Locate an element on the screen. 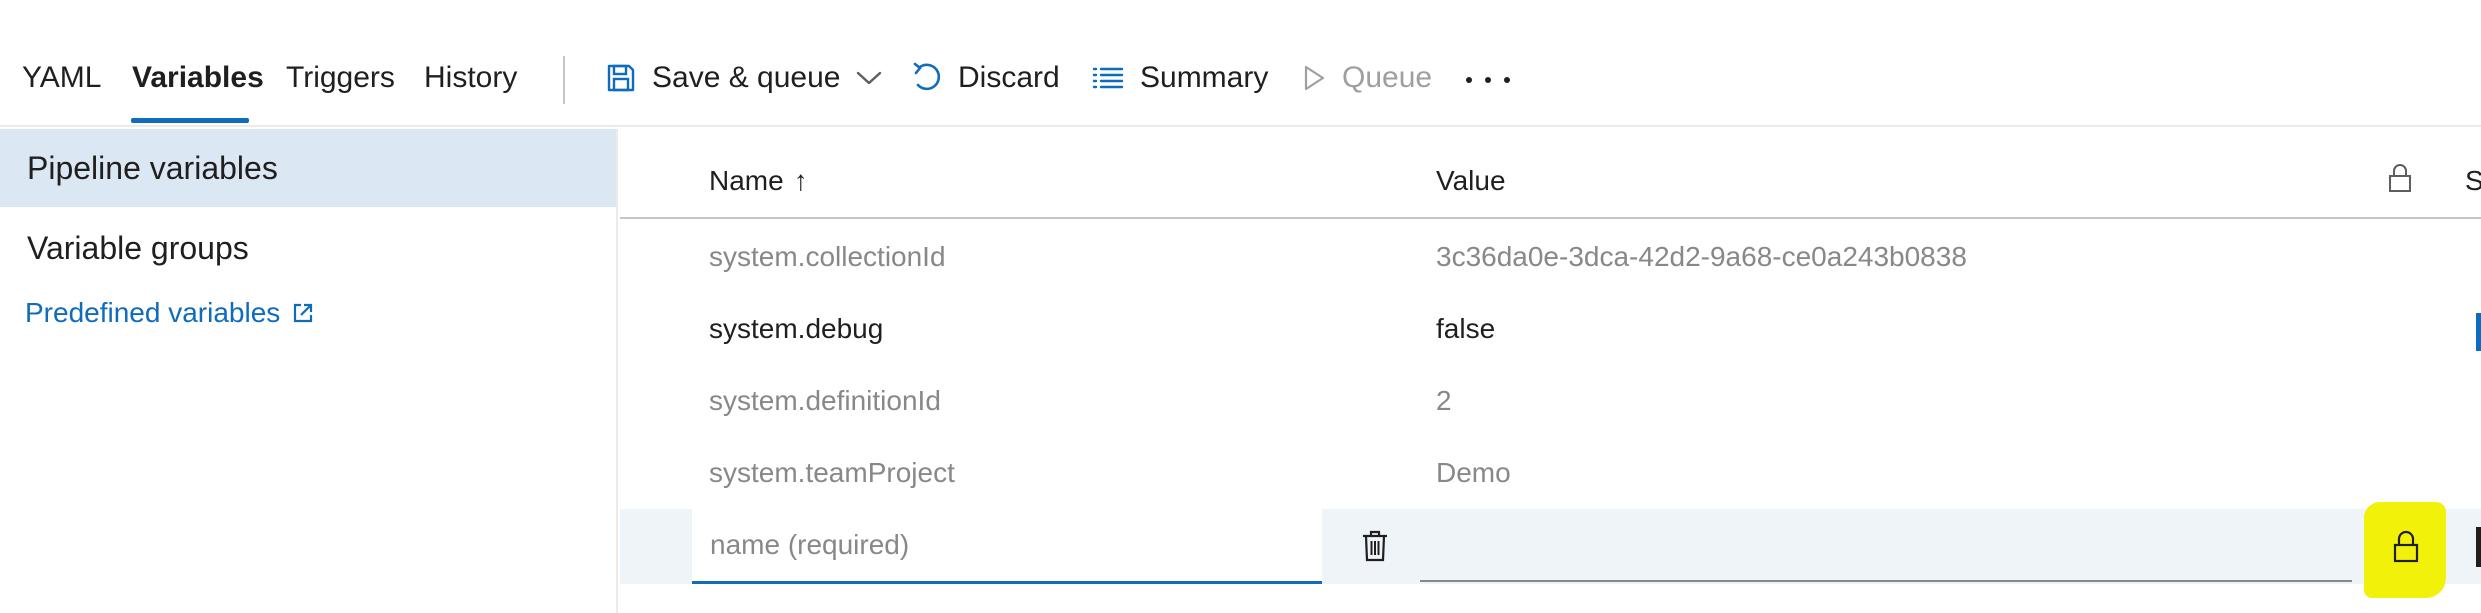 Image resolution: width=2481 pixels, height=613 pixels. queue-button: Queue is located at coordinates (1367, 78).